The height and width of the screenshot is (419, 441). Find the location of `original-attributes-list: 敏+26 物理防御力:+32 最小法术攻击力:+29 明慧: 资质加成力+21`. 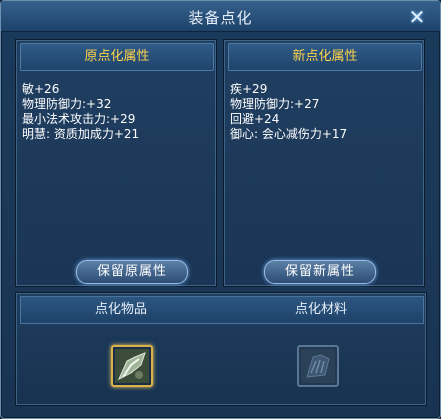

original-attributes-list: 敏+26 物理防御力:+32 最小法术攻击力:+29 明慧: 资质加成力+21 is located at coordinates (80, 112).